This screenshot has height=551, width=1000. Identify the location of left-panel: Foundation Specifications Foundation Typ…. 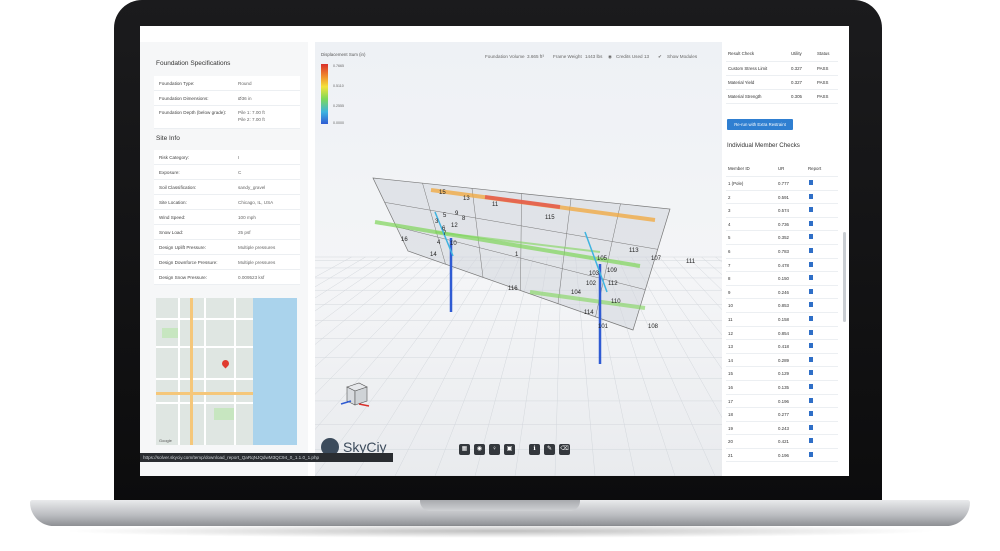
(224, 259).